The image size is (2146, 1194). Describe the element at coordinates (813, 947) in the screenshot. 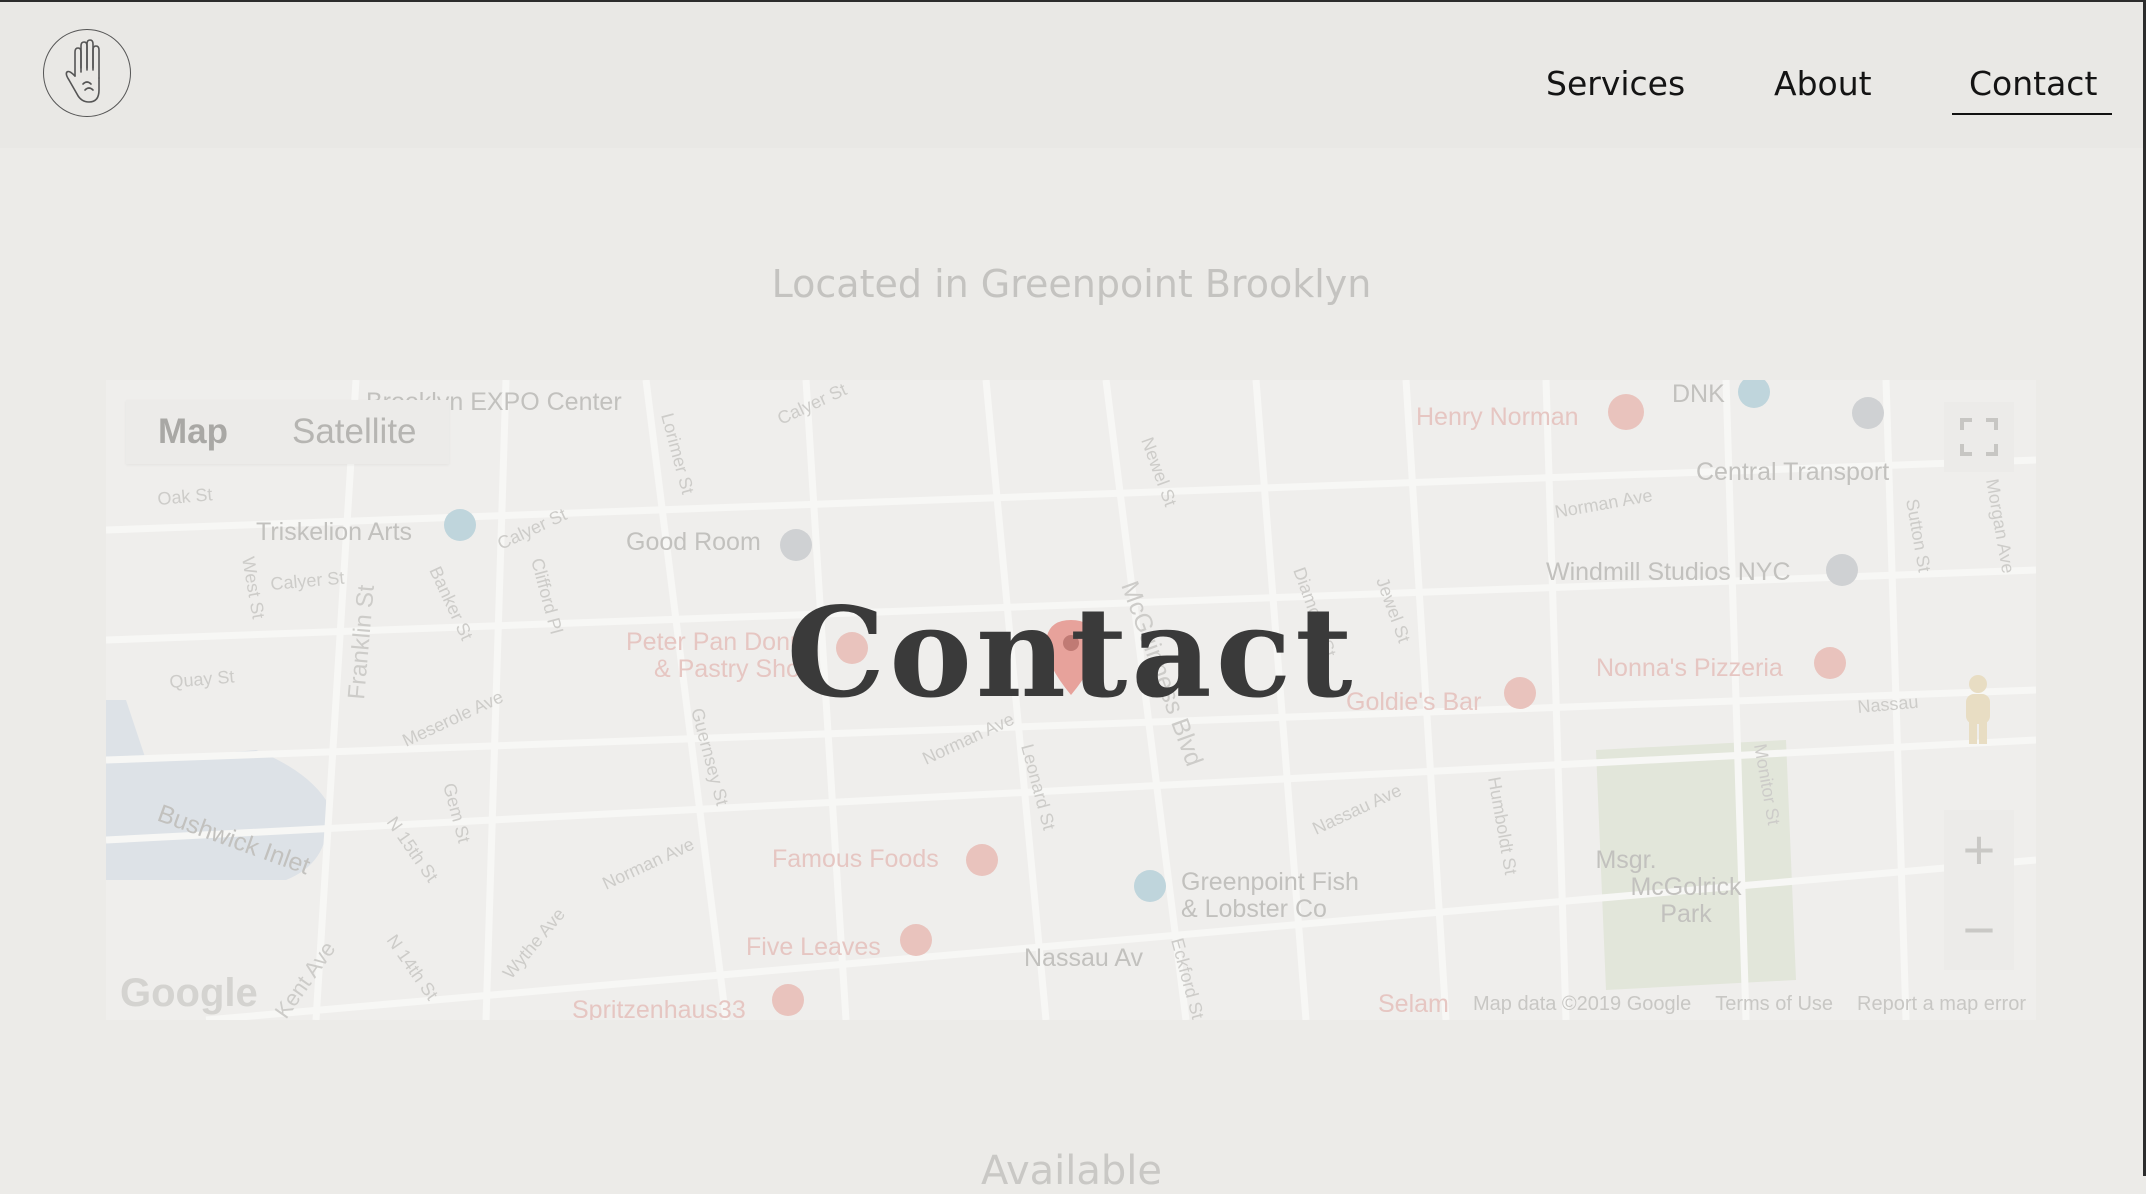

I see `poi-five-leaves: Five Leaves` at that location.